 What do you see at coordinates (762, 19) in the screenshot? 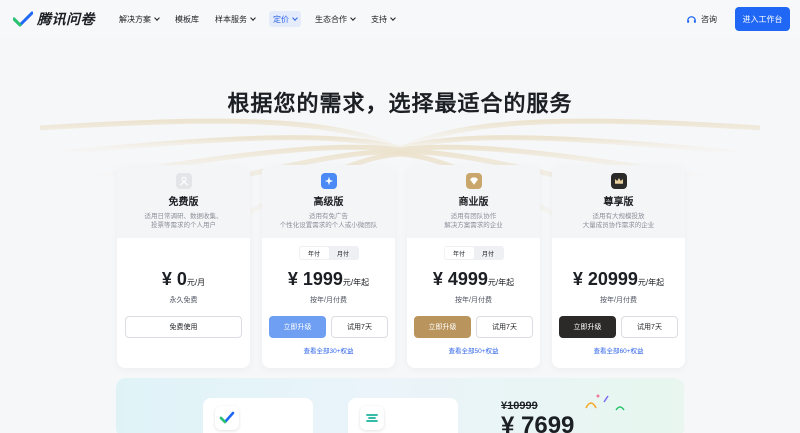
I see `enter-workspace-button: 进入工作台` at bounding box center [762, 19].